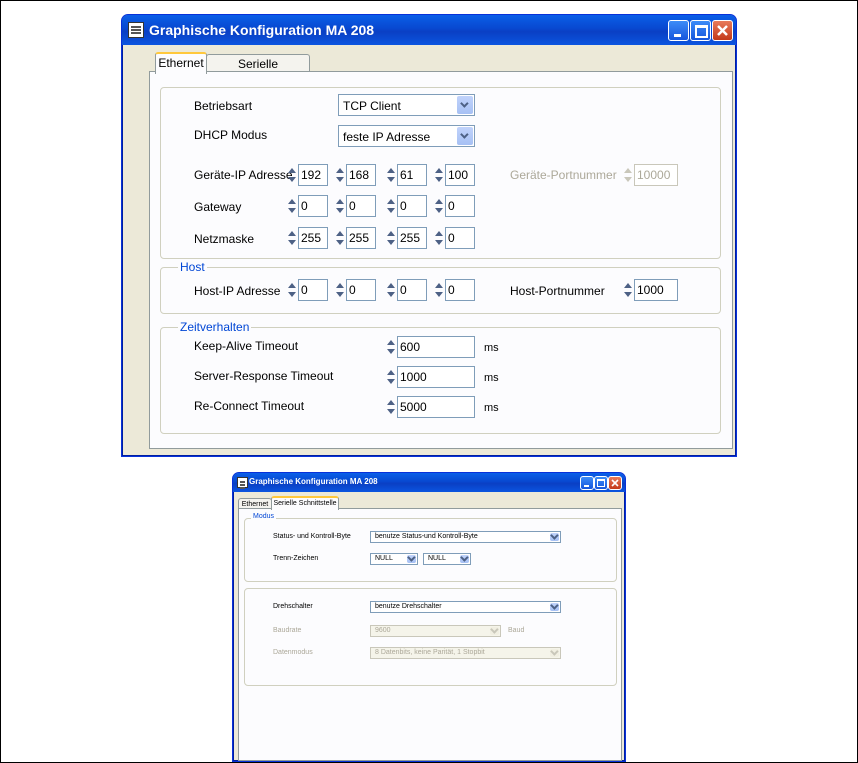 The height and width of the screenshot is (763, 858). I want to click on modus-group, so click(430, 550).